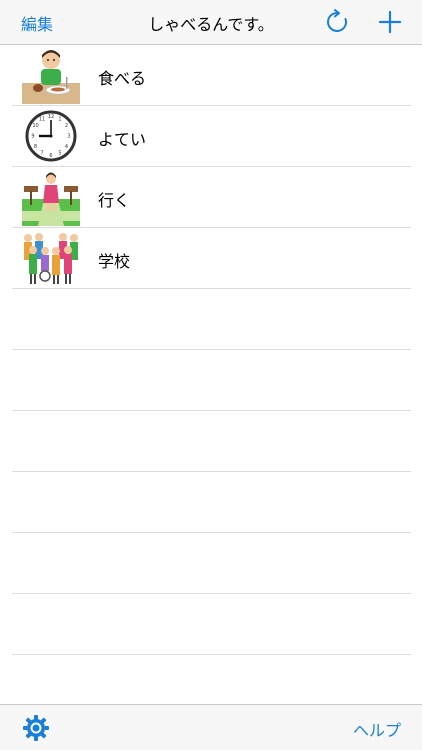 The height and width of the screenshot is (750, 422). Describe the element at coordinates (337, 22) in the screenshot. I see `refresh-icon` at that location.